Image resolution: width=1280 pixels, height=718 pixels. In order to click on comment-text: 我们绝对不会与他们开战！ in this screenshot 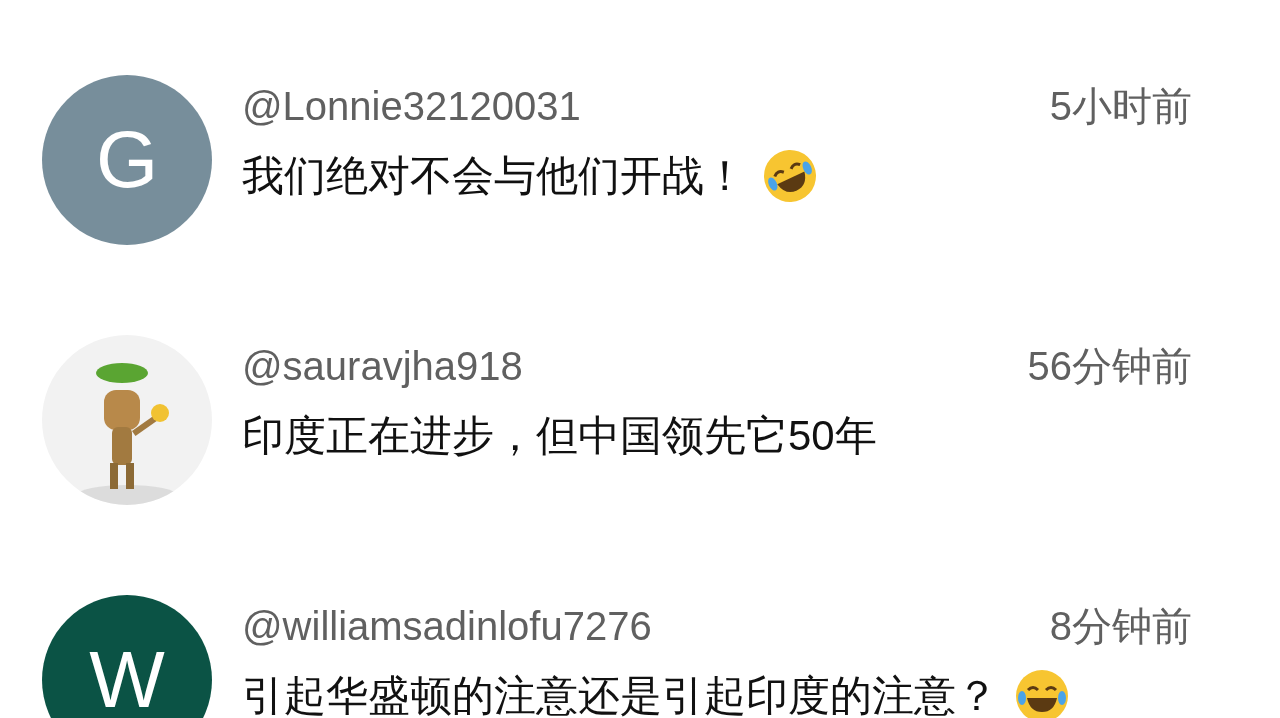, I will do `click(494, 176)`.